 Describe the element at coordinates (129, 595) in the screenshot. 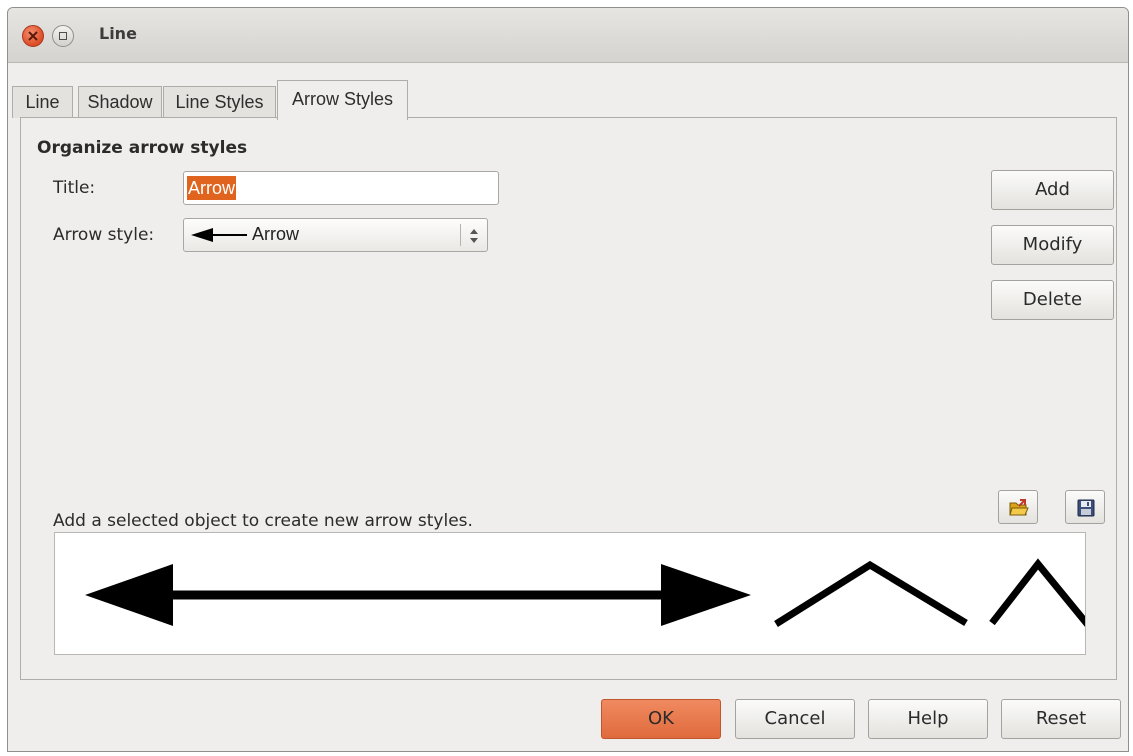

I see `arrow-head-left` at that location.